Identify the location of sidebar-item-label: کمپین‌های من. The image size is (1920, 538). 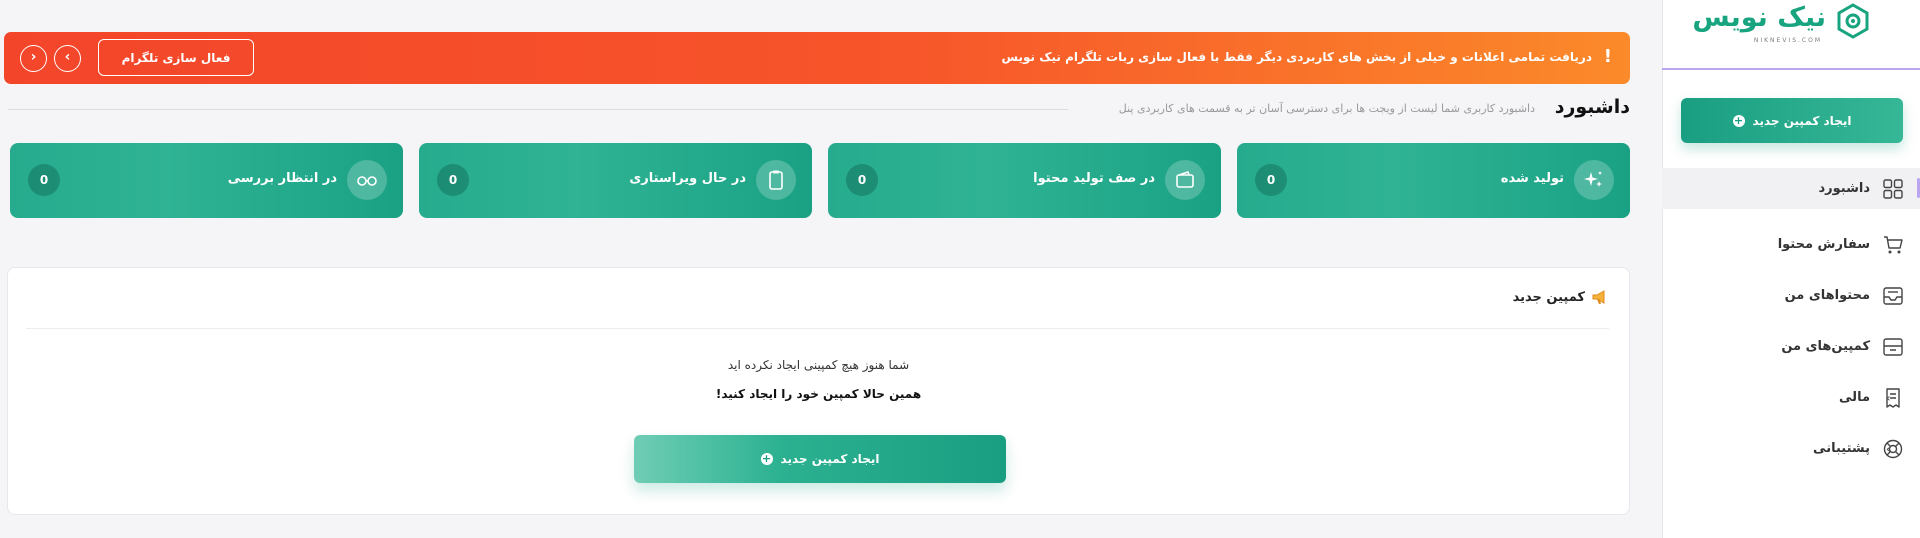
(1825, 346).